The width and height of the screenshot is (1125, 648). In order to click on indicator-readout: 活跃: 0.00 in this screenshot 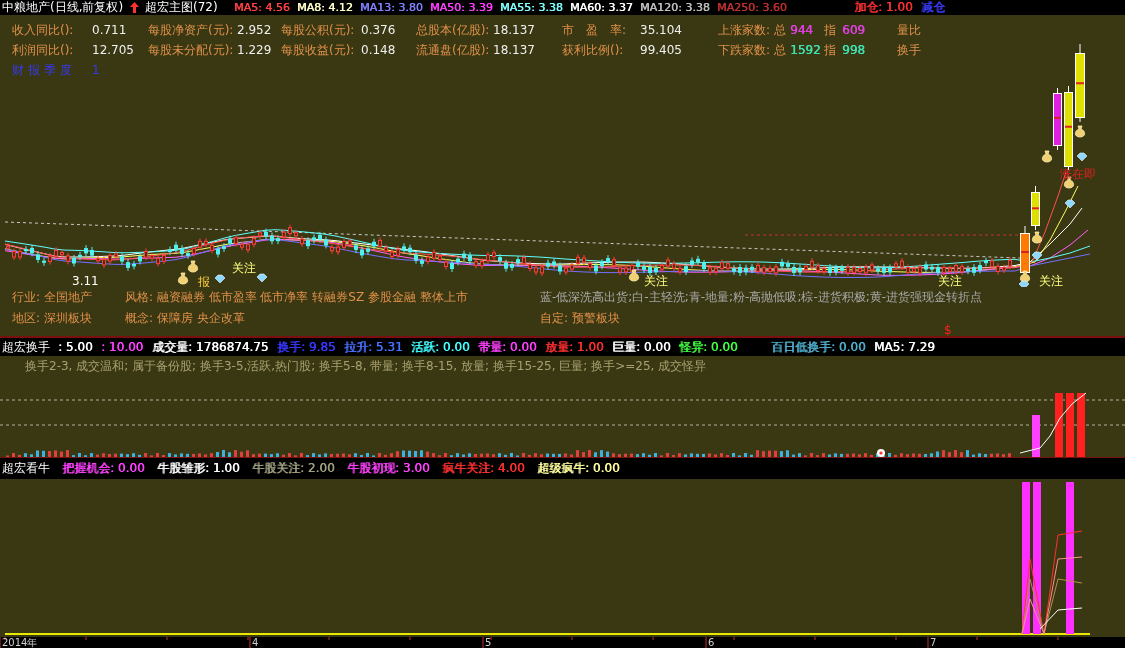, I will do `click(440, 347)`.